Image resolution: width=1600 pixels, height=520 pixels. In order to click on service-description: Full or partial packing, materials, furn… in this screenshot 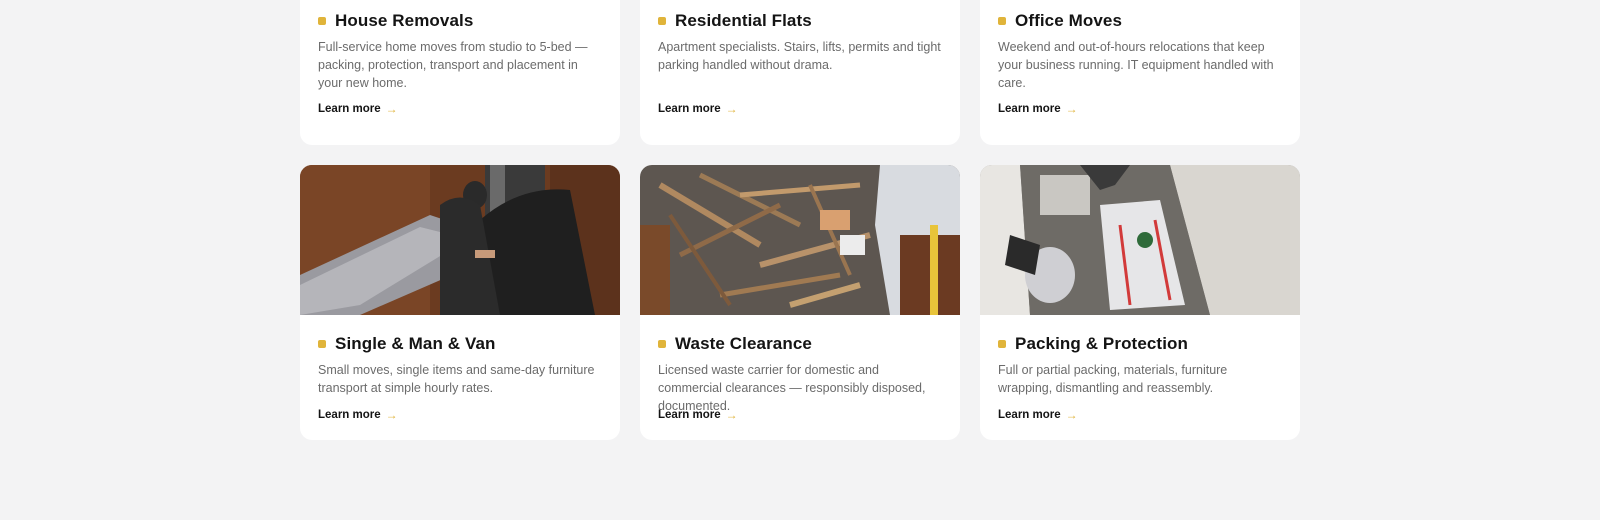, I will do `click(1113, 379)`.